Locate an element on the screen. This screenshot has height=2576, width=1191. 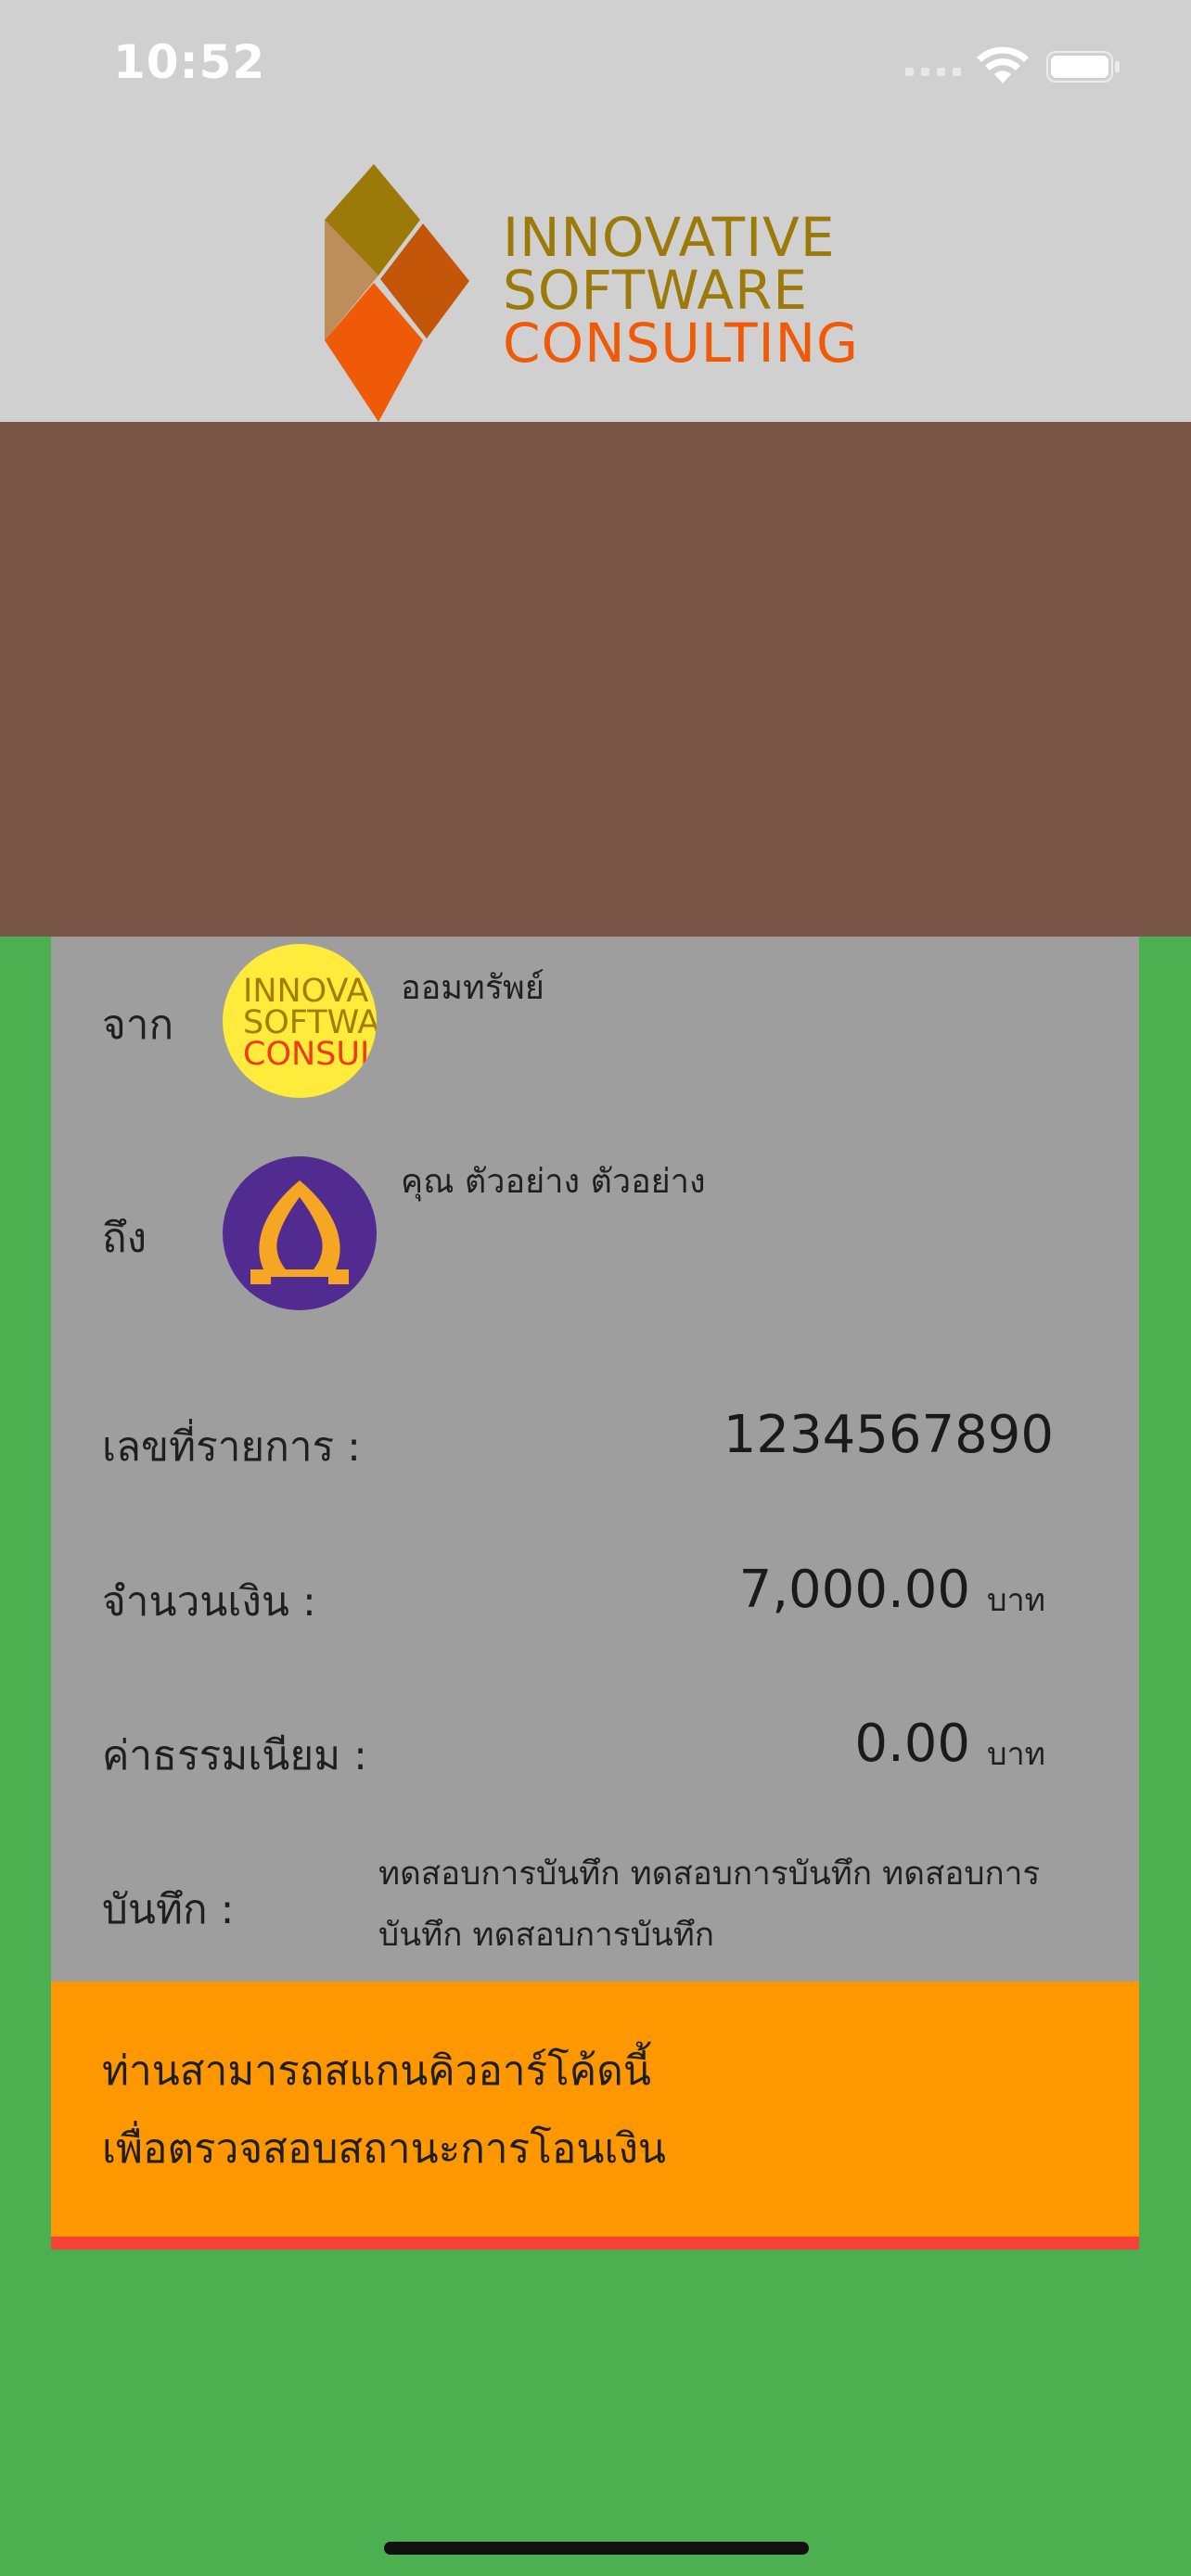
company-logo-text: INNOVATIVE SOFTWARE CONSULTING is located at coordinates (681, 291).